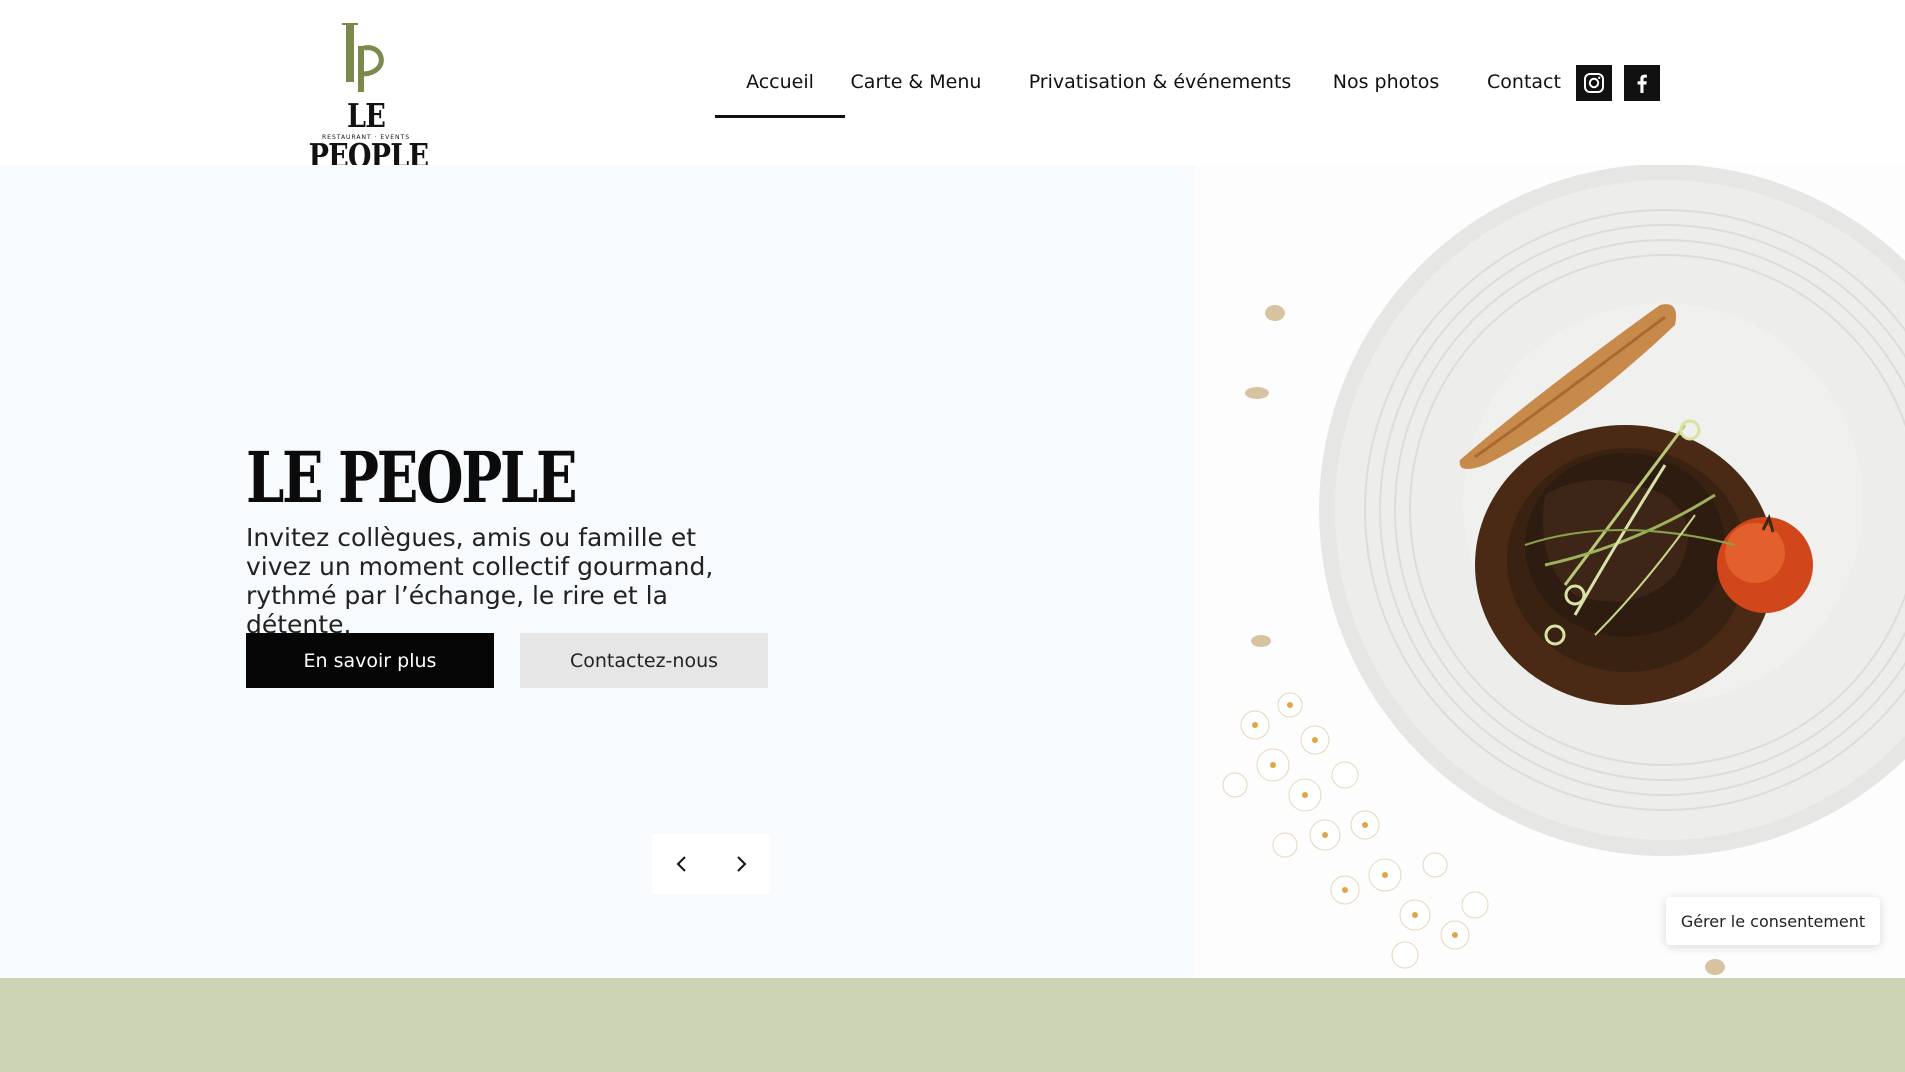  Describe the element at coordinates (1160, 89) in the screenshot. I see `nav-item-privatisation: Privatisation & événements` at that location.